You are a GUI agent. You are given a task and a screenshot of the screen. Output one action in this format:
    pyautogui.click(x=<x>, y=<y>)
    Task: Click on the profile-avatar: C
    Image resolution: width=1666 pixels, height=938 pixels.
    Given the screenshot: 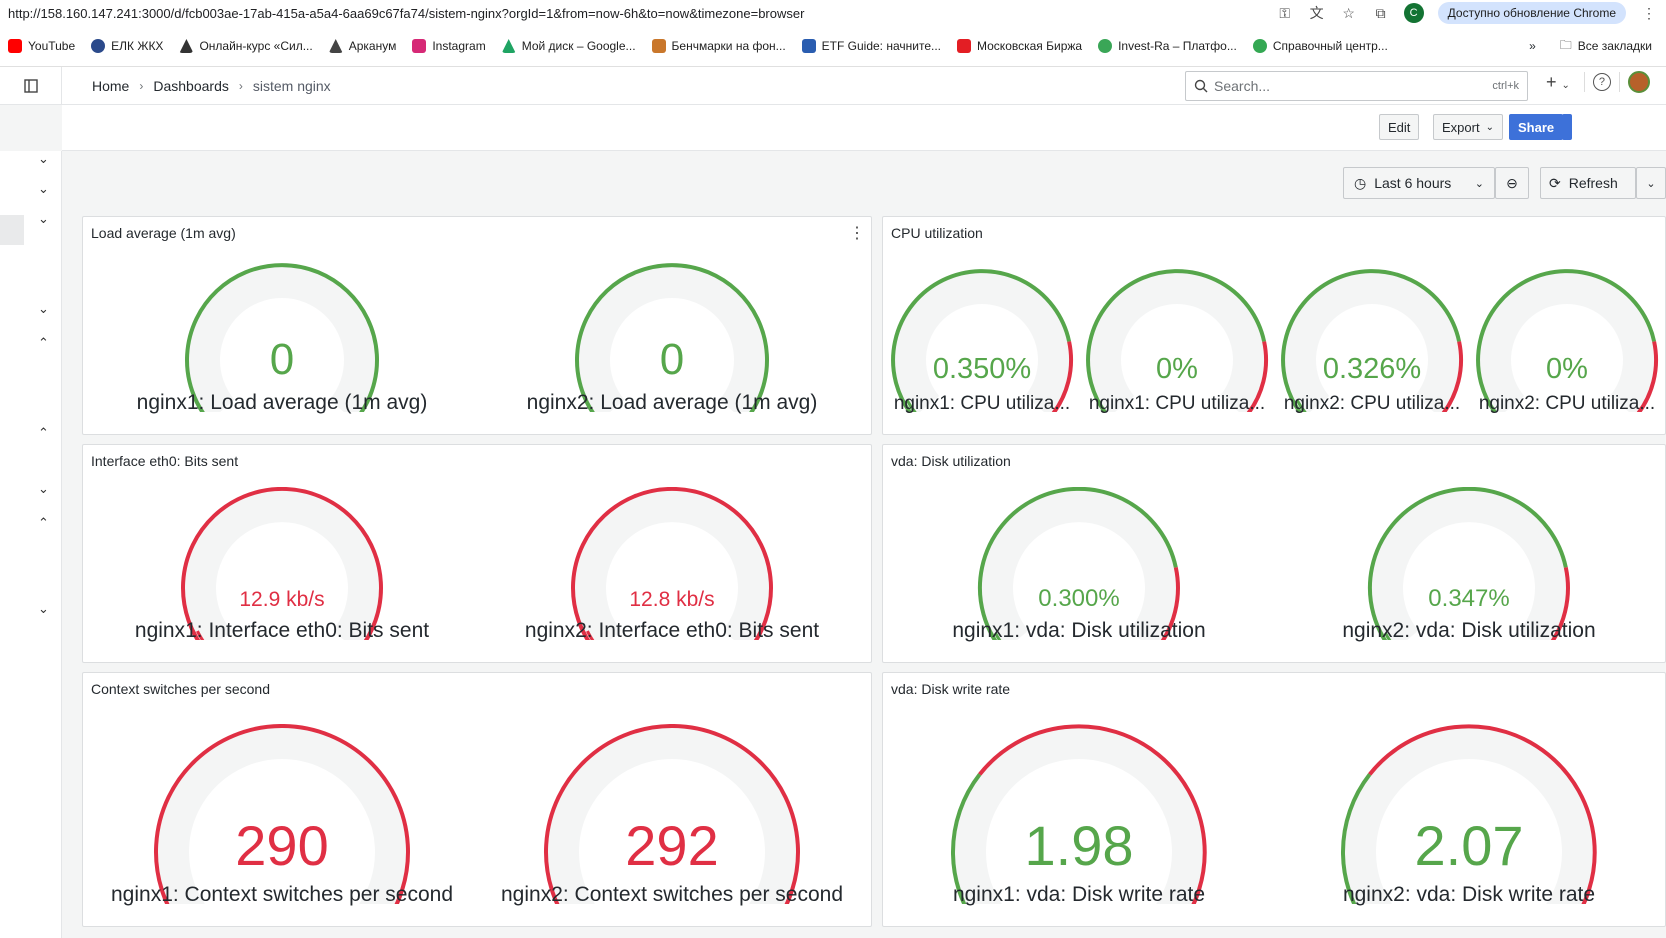 What is the action you would take?
    pyautogui.click(x=1413, y=13)
    